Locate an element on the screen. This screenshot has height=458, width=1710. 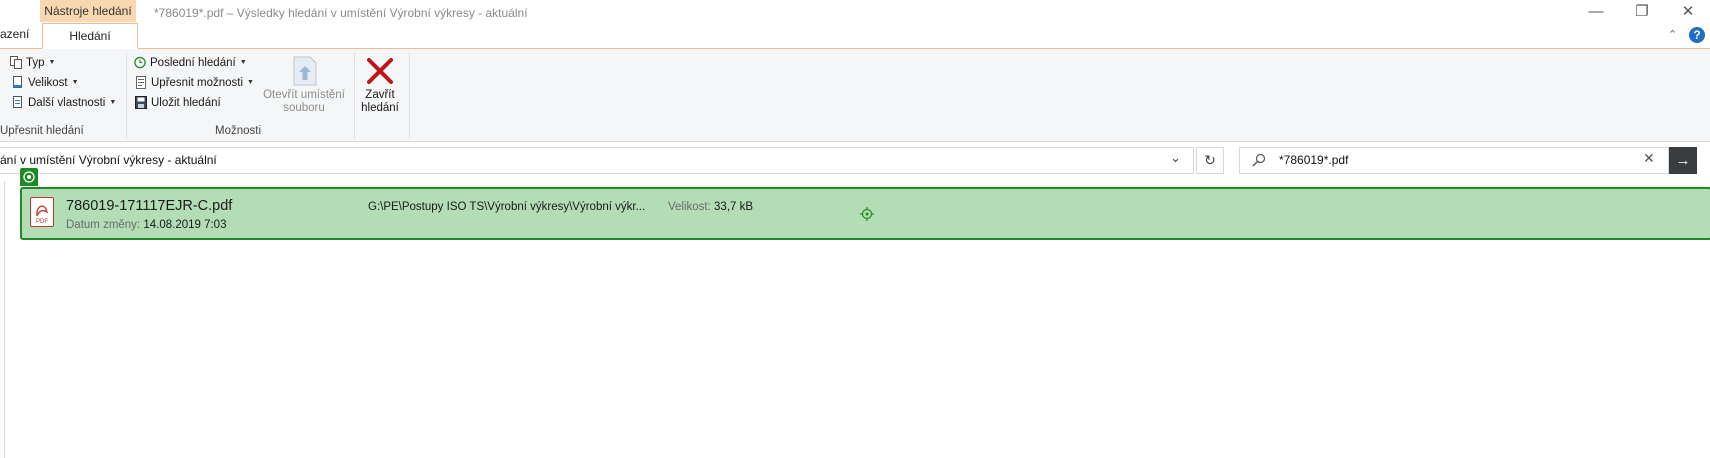
type-button: Typ ▼ is located at coordinates (32, 62).